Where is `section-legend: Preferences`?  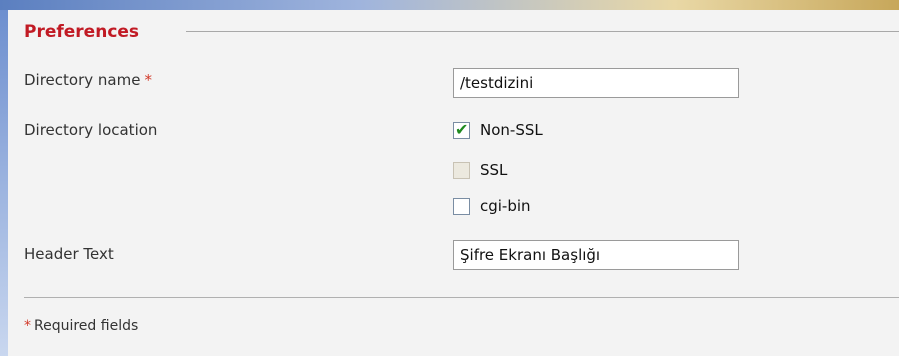
section-legend: Preferences is located at coordinates (82, 32).